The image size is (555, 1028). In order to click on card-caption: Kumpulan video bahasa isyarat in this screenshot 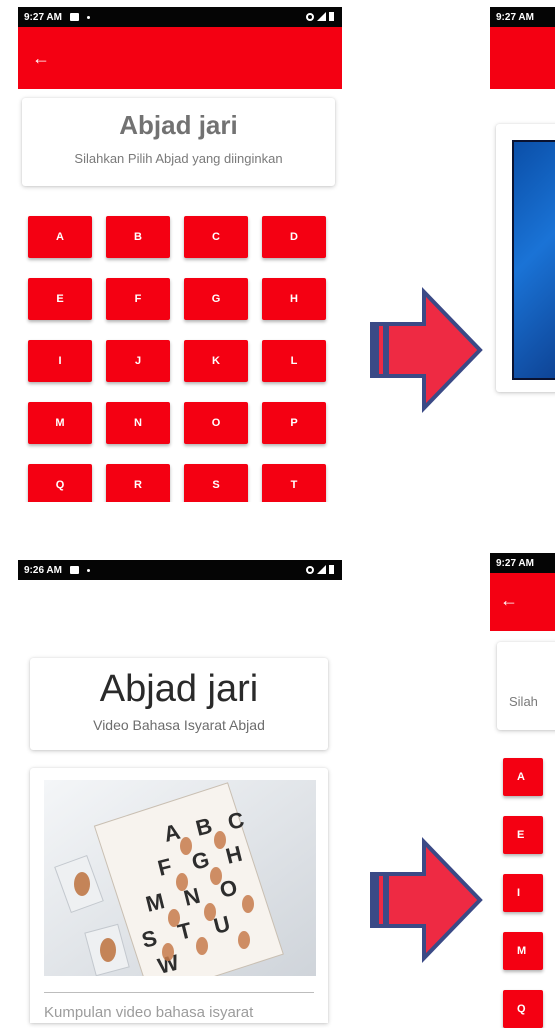, I will do `click(149, 1012)`.